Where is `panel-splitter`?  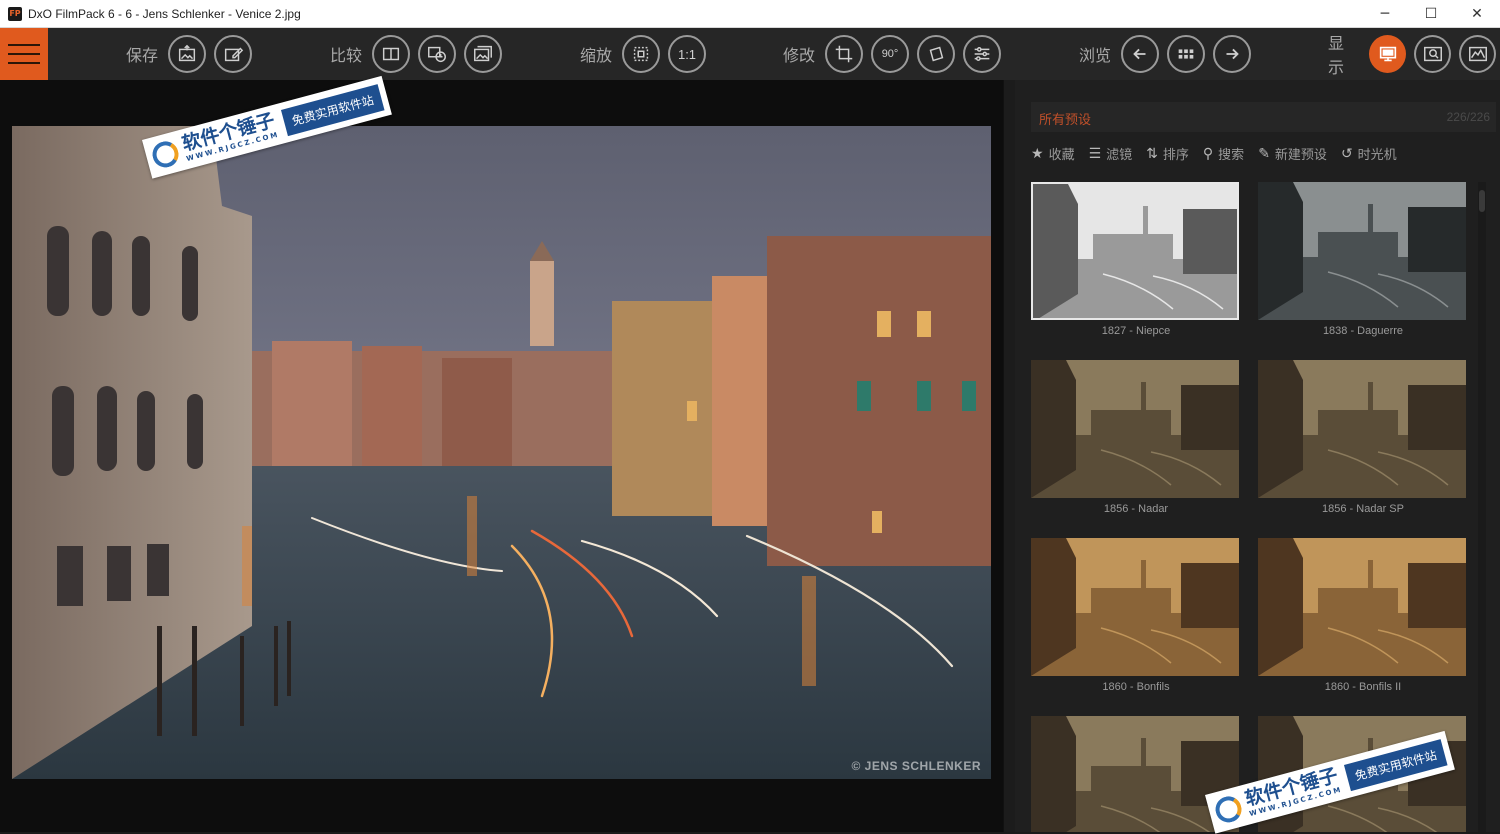 panel-splitter is located at coordinates (1009, 456).